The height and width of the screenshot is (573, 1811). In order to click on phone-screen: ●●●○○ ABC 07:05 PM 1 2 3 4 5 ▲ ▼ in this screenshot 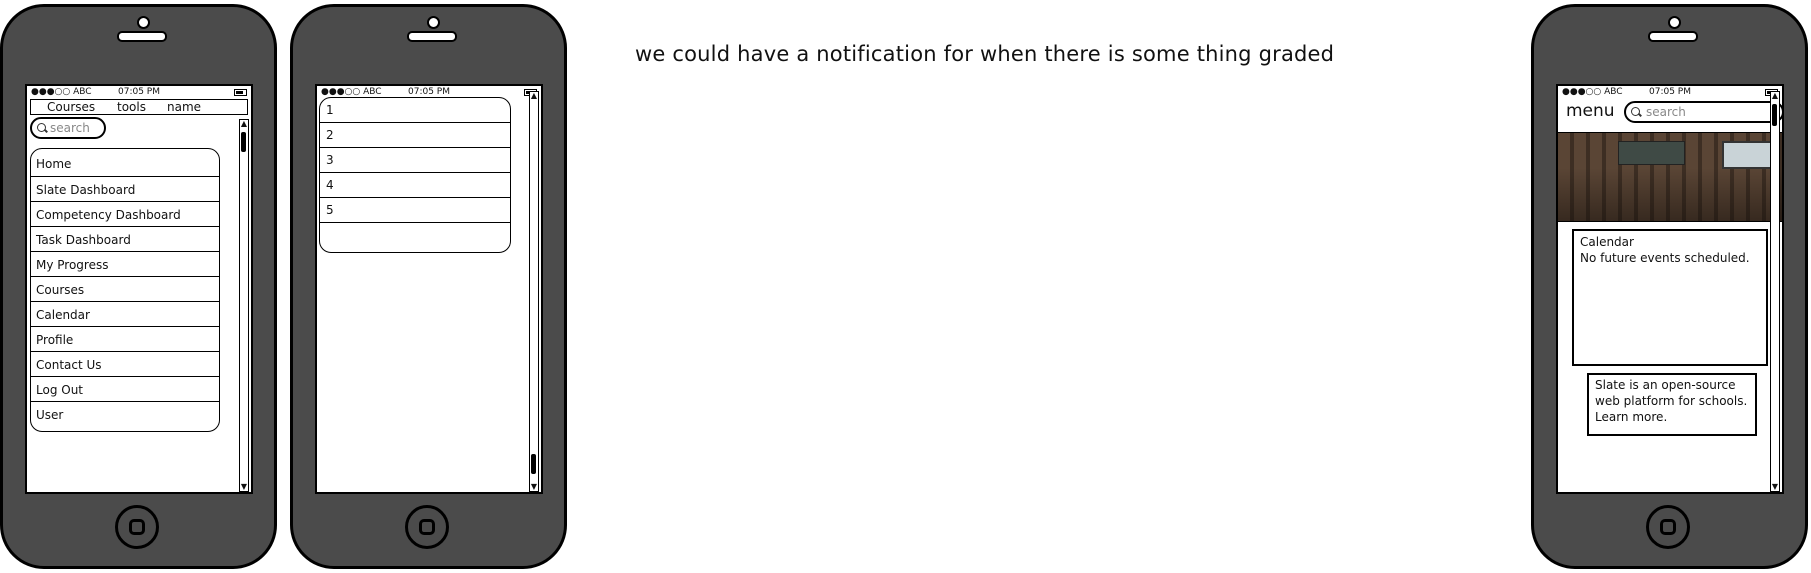, I will do `click(429, 289)`.